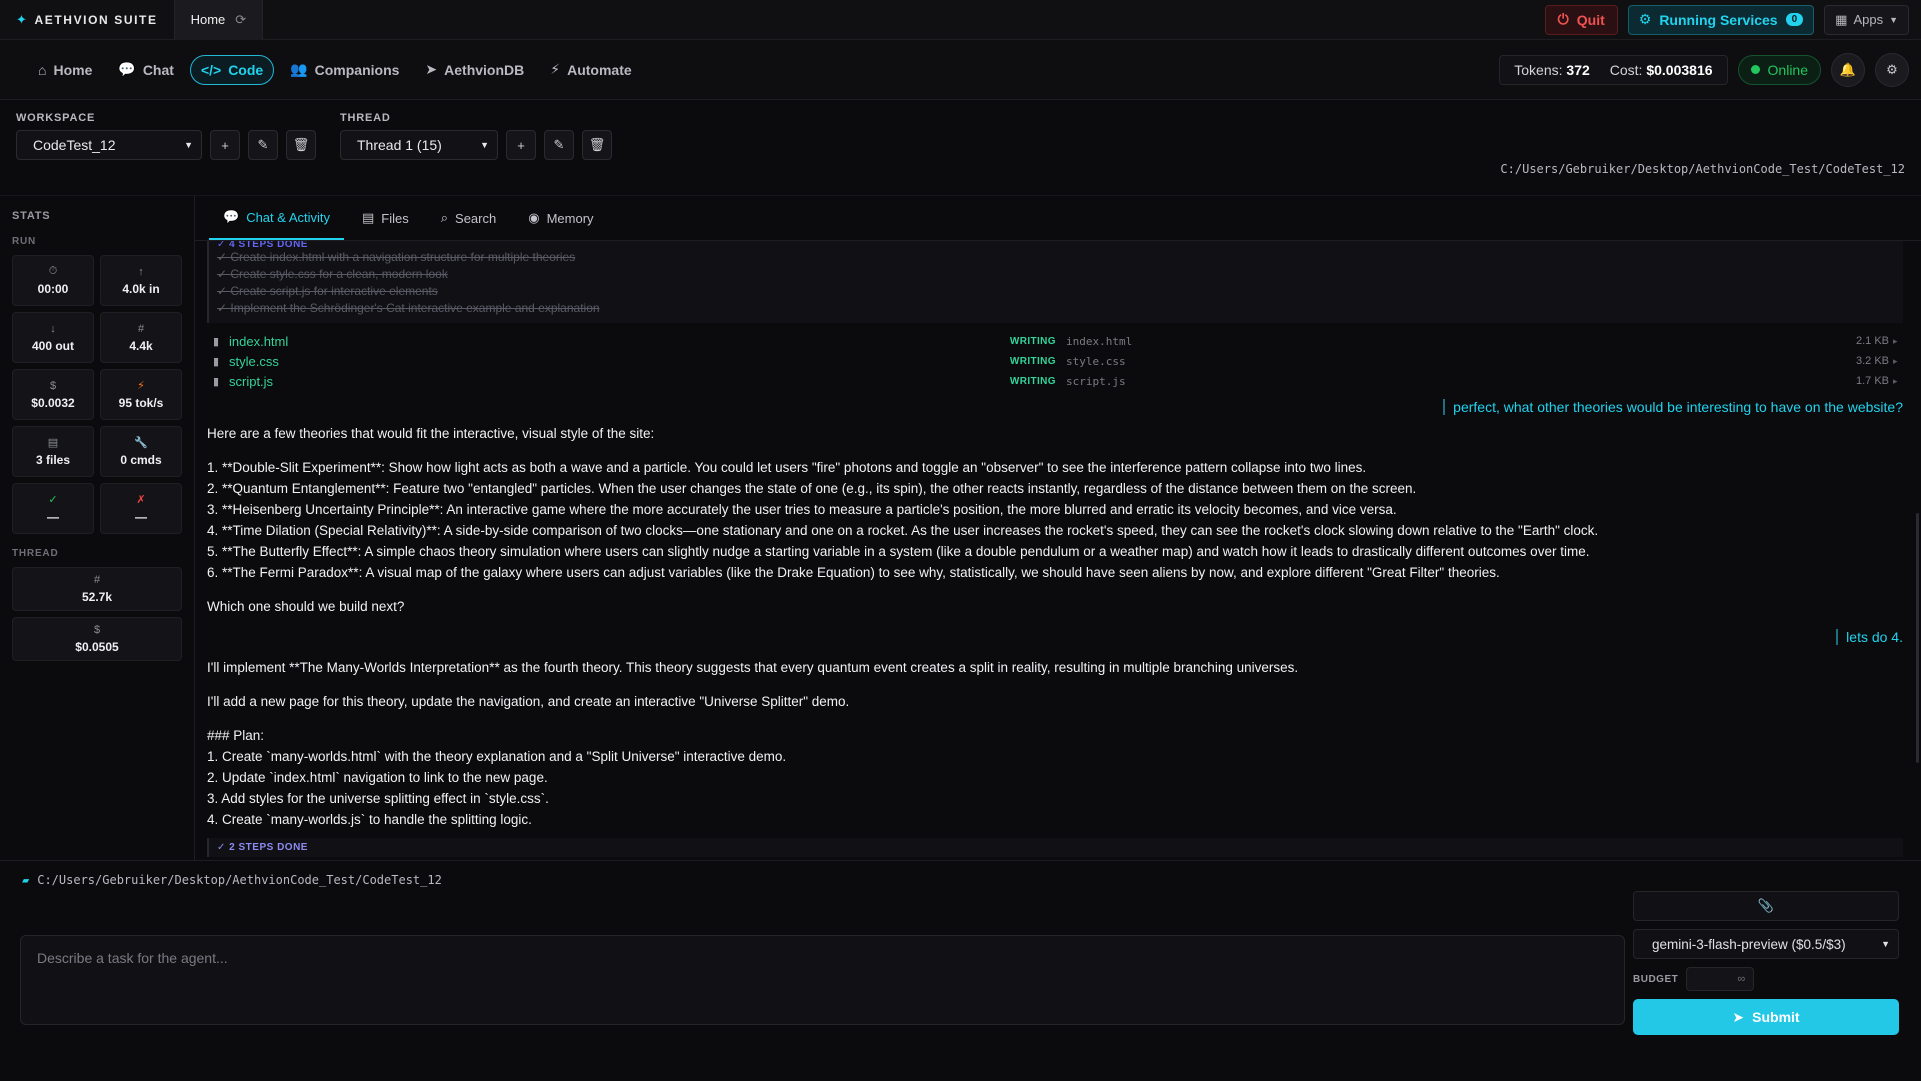 This screenshot has width=1921, height=1081. What do you see at coordinates (73, 69) in the screenshot?
I see `nav-label: Home` at bounding box center [73, 69].